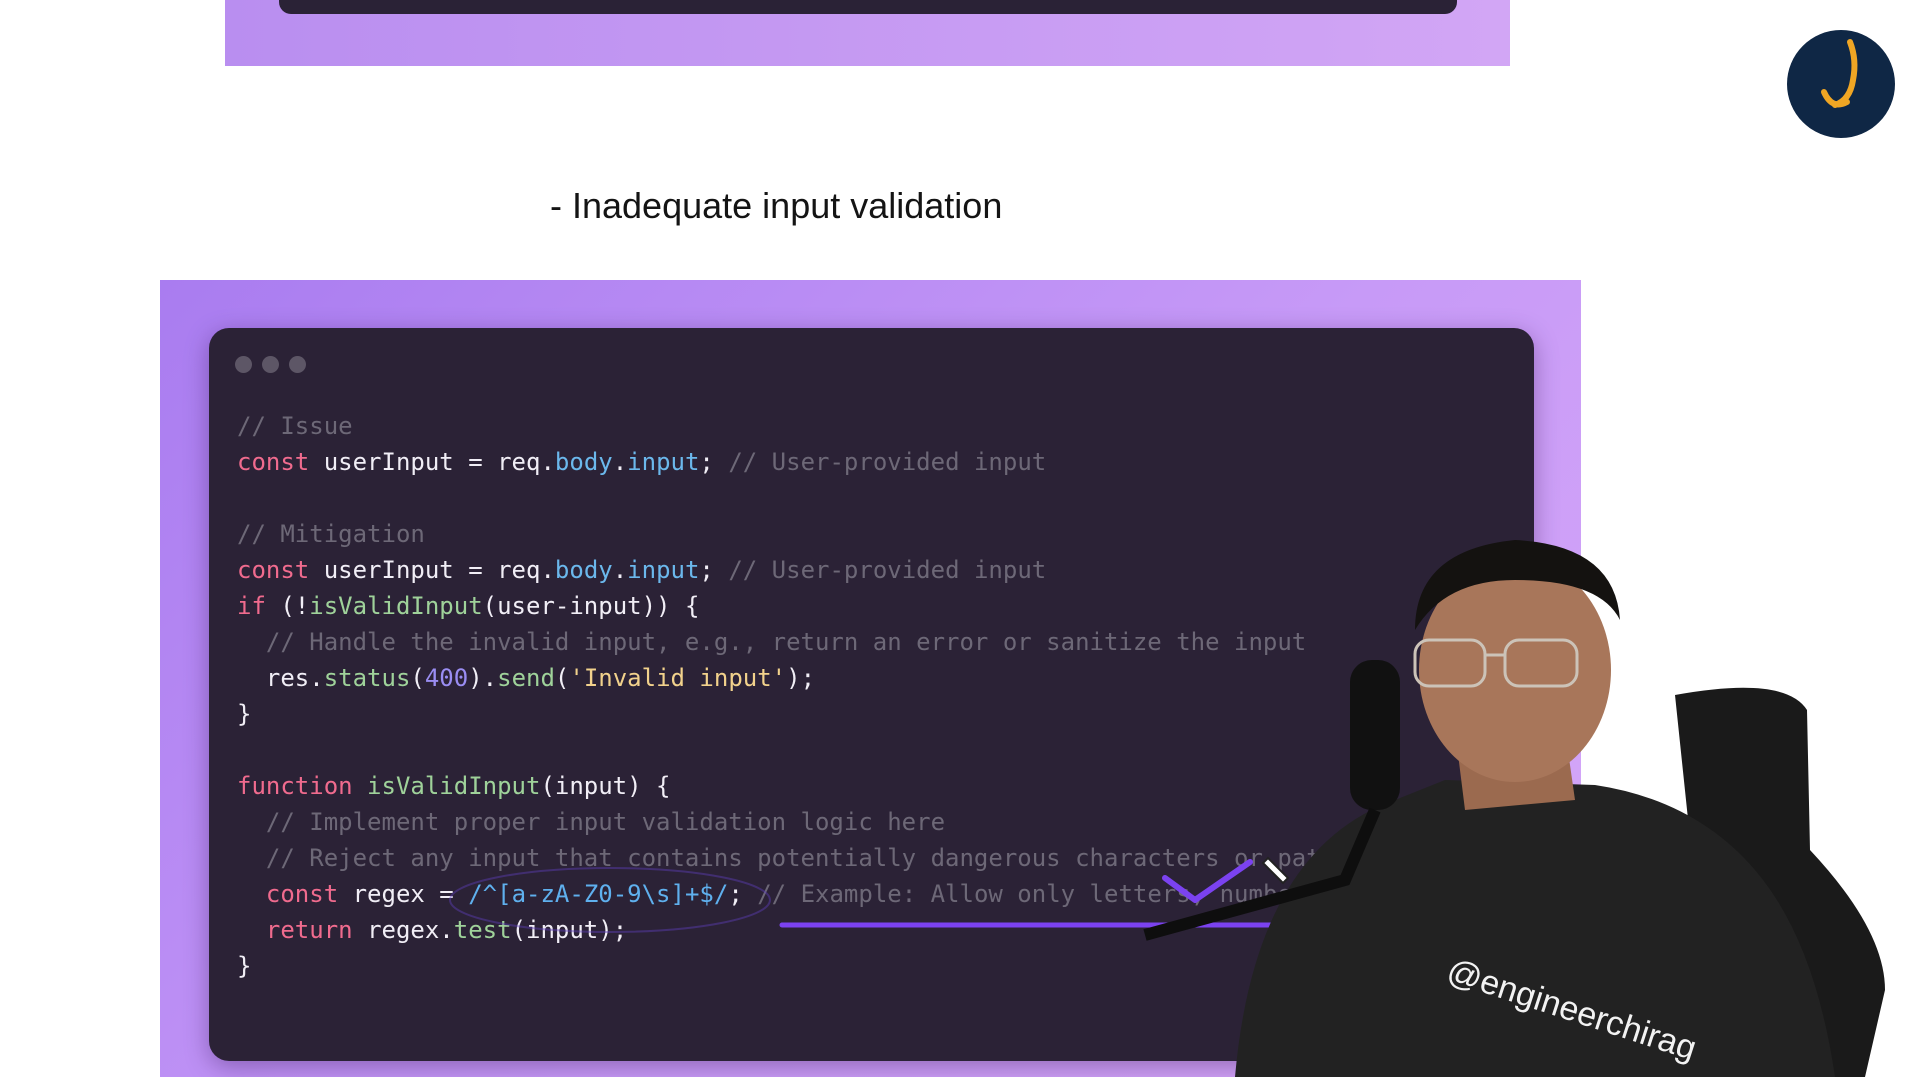  Describe the element at coordinates (1839, 73) in the screenshot. I see `hook-logo-icon` at that location.